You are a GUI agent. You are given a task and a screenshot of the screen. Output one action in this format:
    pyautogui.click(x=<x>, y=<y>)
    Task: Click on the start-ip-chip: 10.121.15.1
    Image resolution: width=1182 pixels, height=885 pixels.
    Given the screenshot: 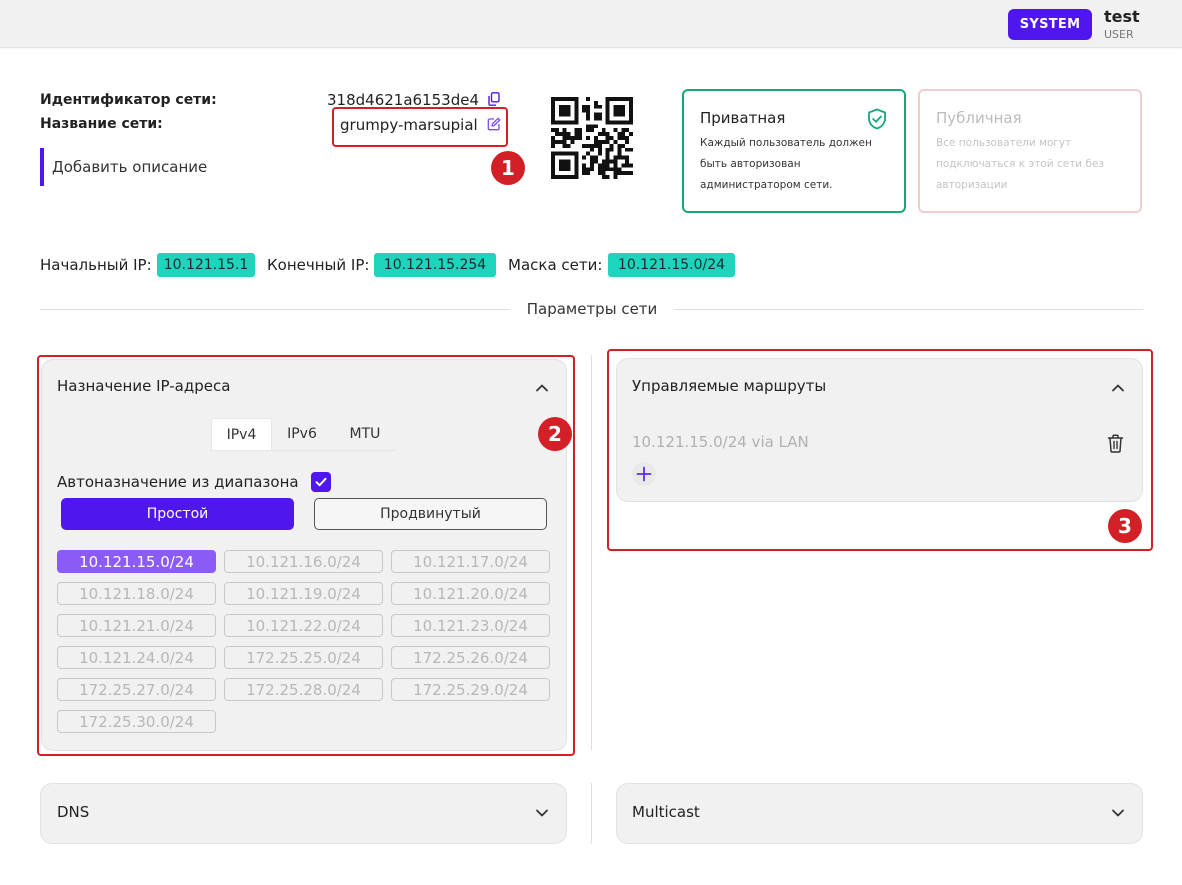 What is the action you would take?
    pyautogui.click(x=206, y=265)
    